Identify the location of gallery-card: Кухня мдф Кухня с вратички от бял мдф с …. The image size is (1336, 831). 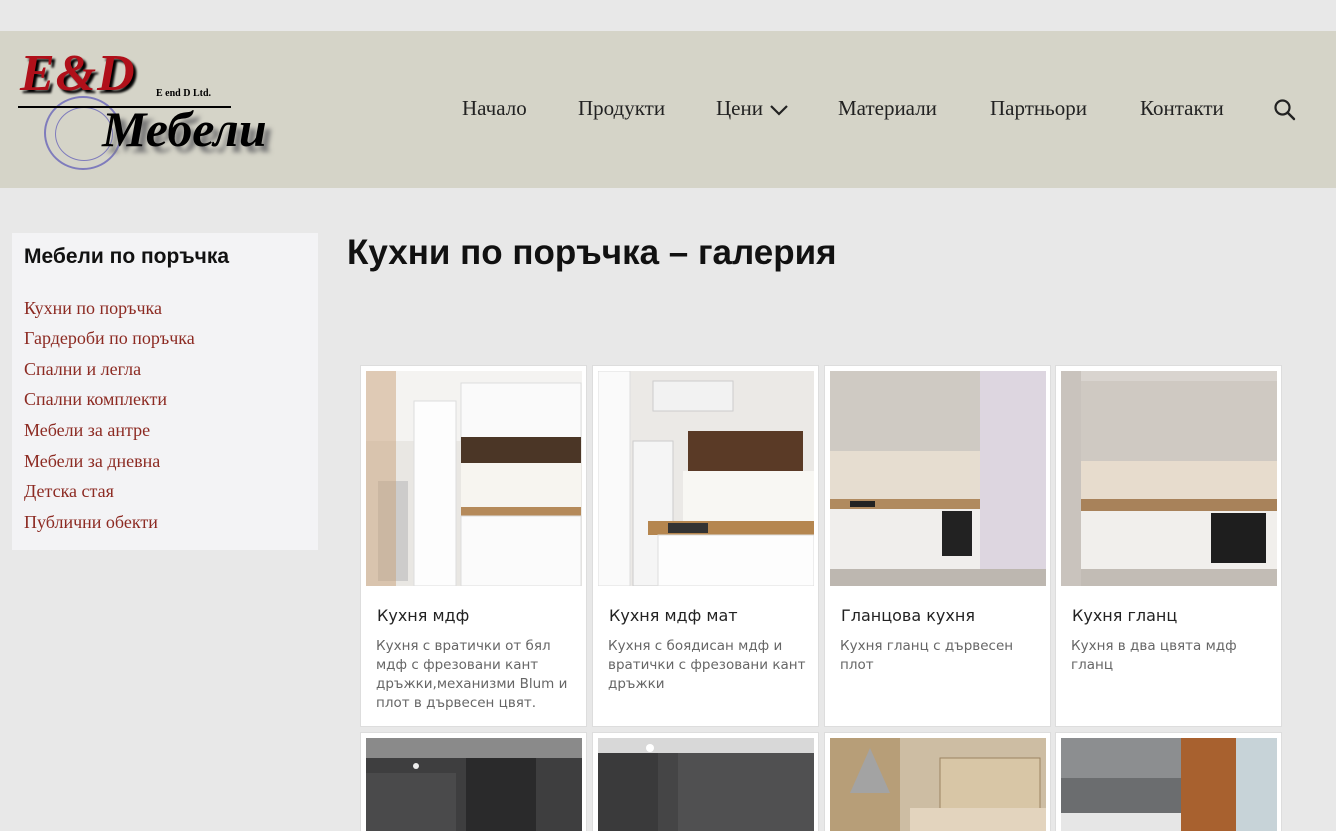
(473, 546).